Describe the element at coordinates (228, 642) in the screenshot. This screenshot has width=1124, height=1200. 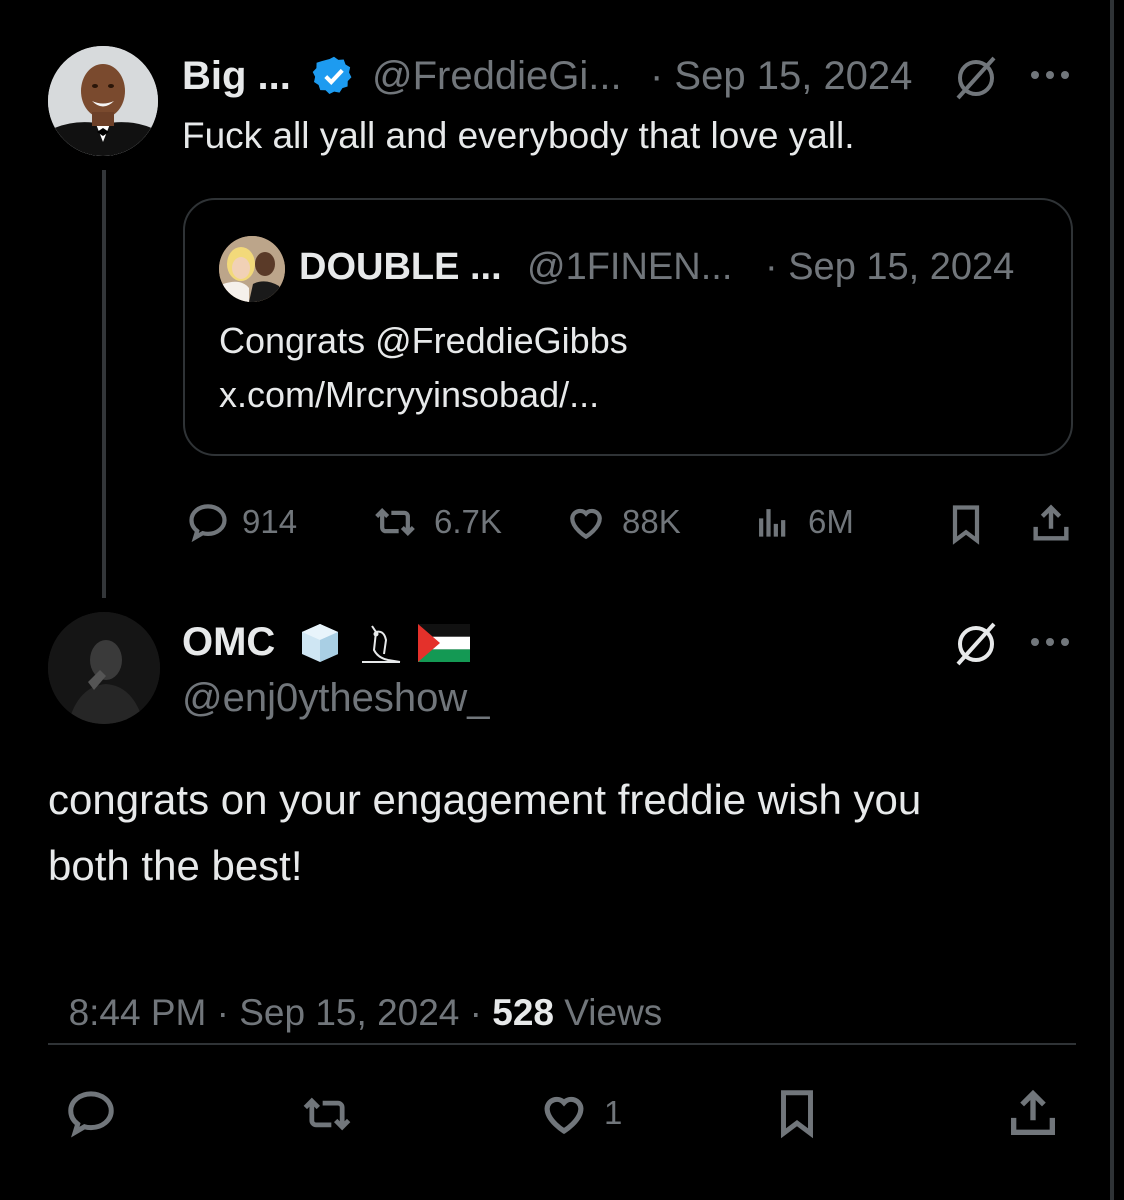
I see `reply-author-name: OMC` at that location.